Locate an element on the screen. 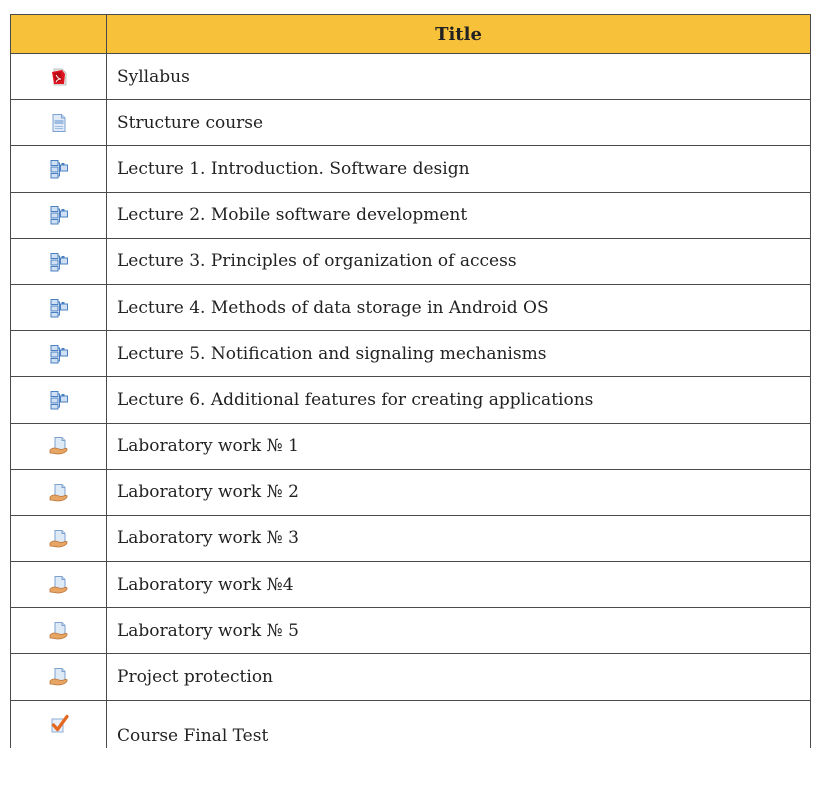 The width and height of the screenshot is (821, 787). resource-title-link: Structure course is located at coordinates (190, 123).